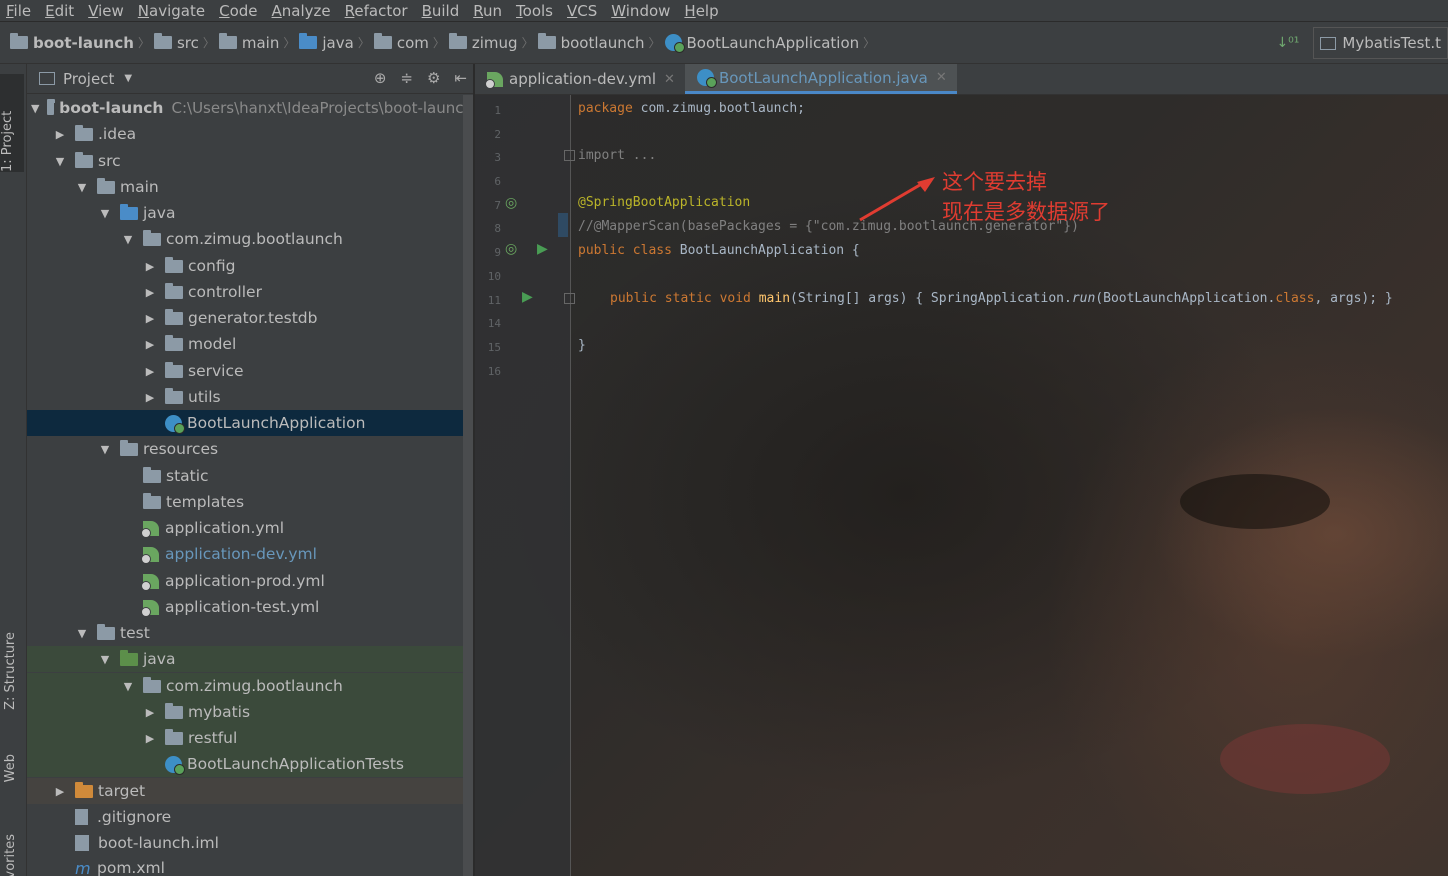 This screenshot has height=876, width=1448. I want to click on gear-icon: ⚙, so click(433, 78).